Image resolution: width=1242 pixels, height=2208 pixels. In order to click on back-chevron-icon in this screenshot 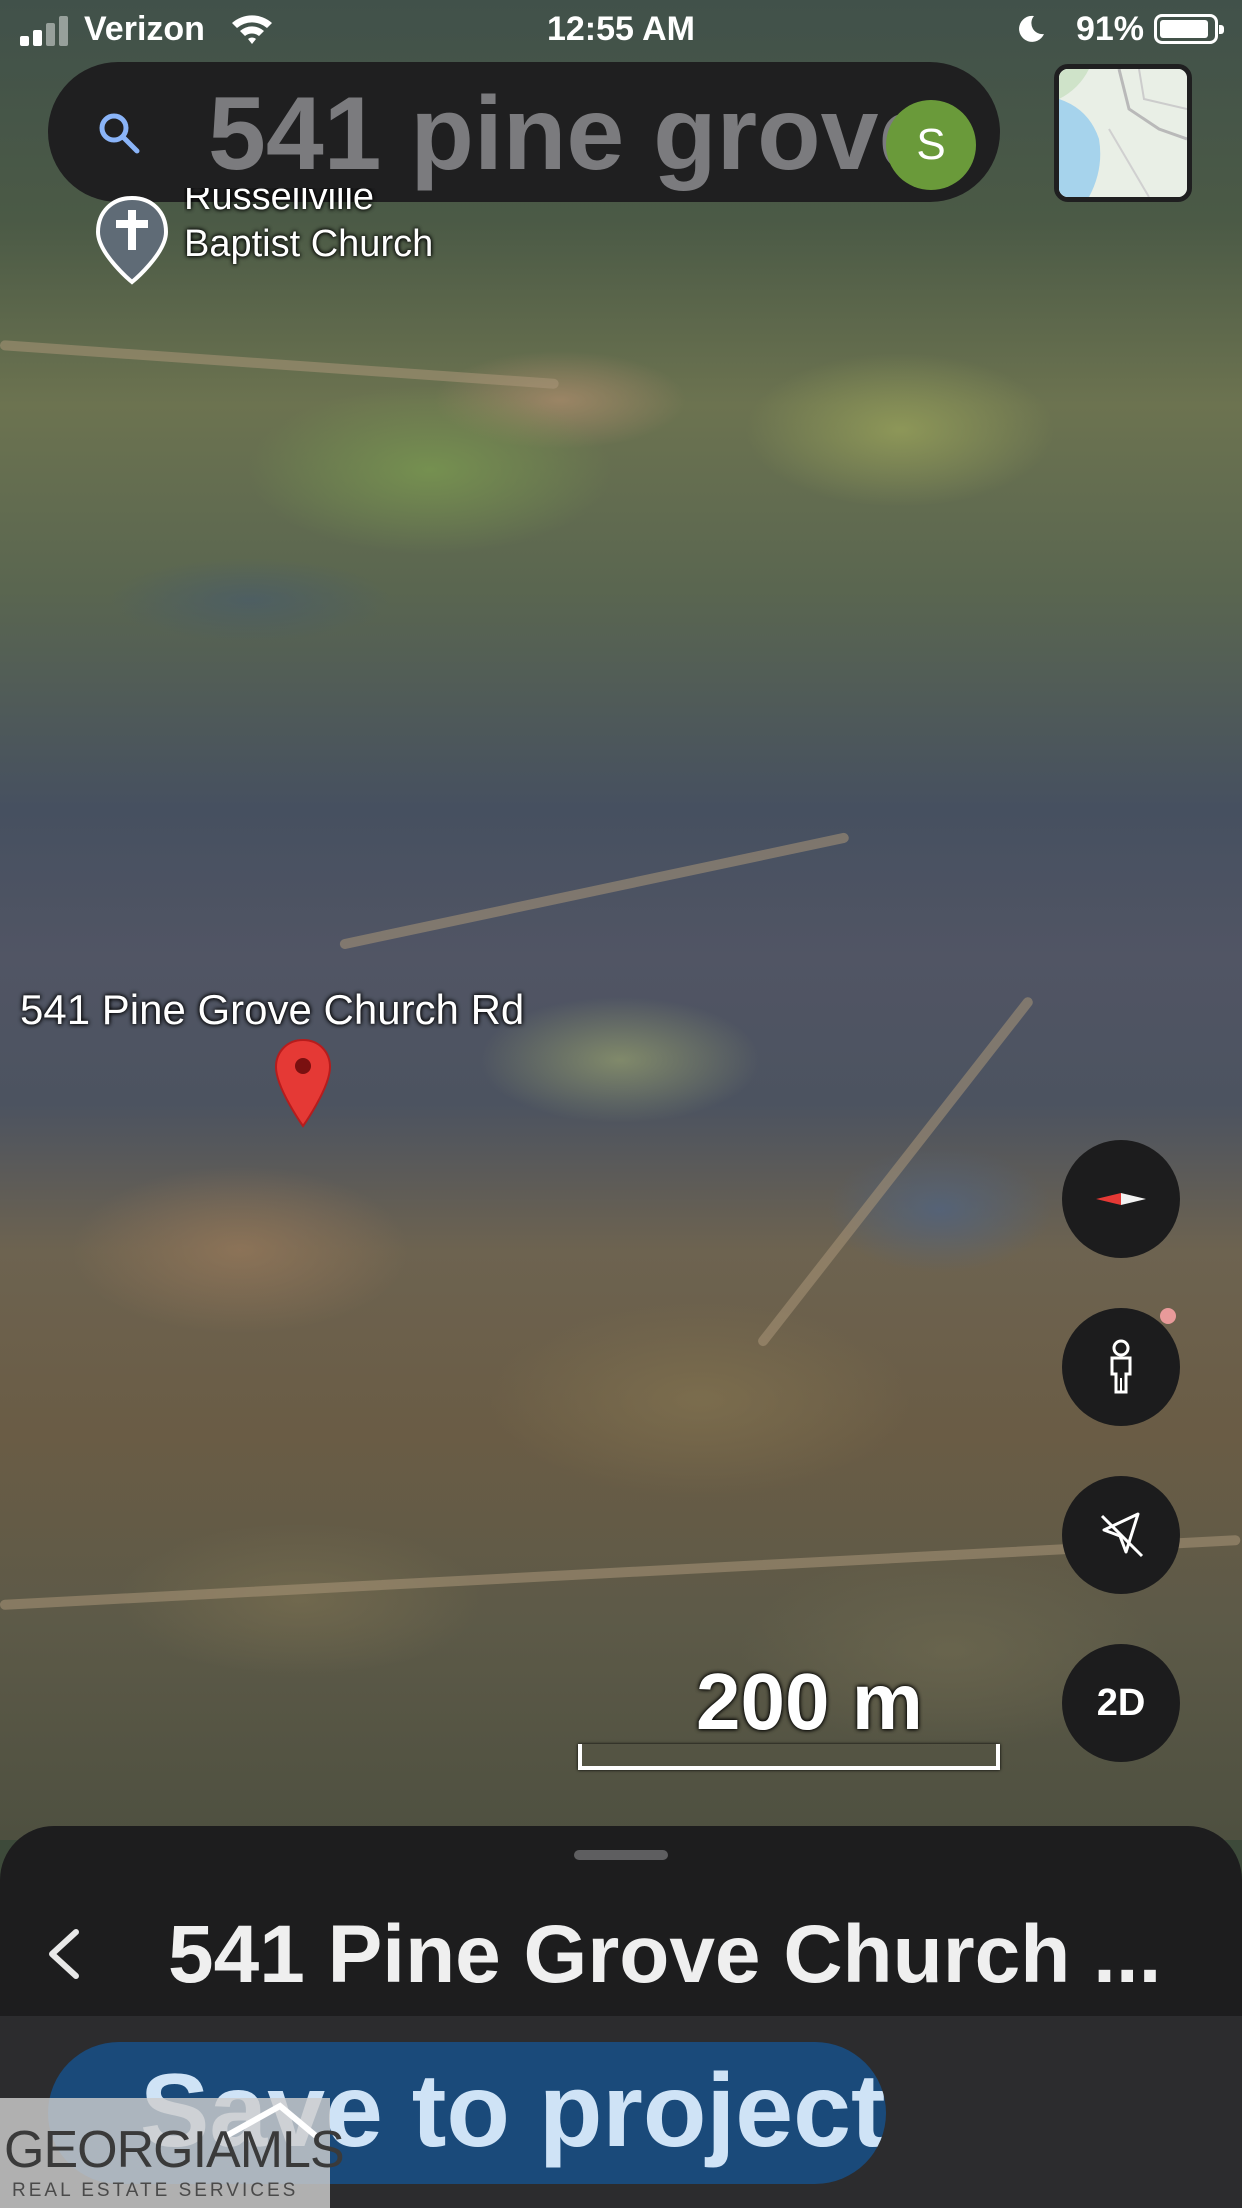, I will do `click(65, 1954)`.